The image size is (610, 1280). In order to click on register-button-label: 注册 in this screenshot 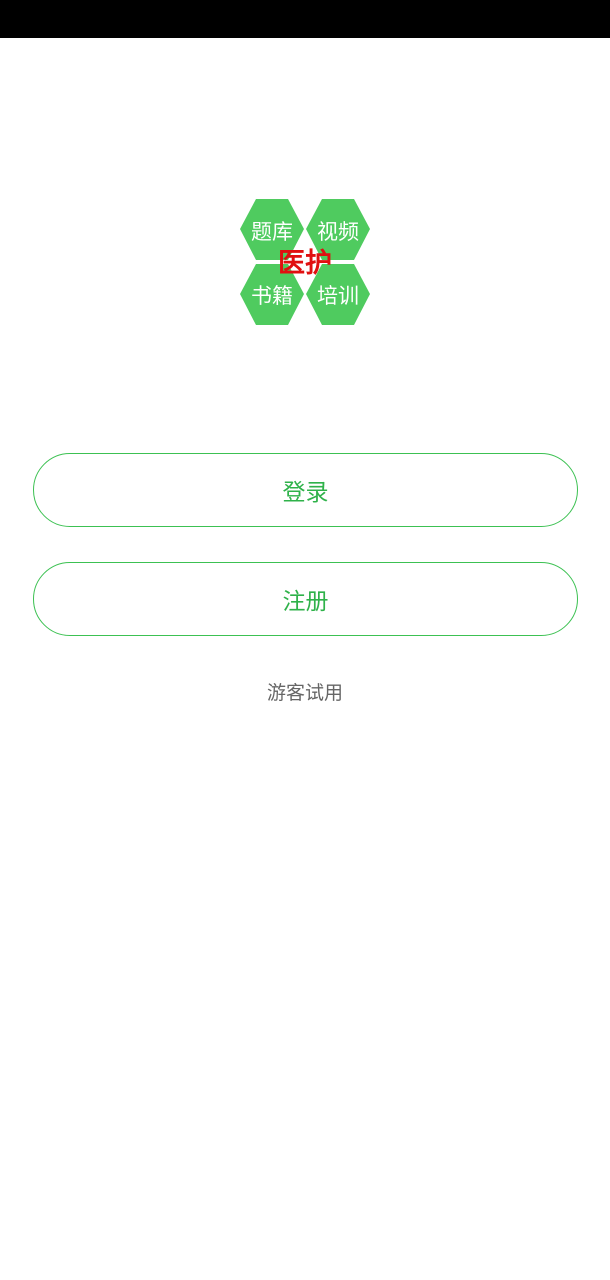, I will do `click(305, 602)`.